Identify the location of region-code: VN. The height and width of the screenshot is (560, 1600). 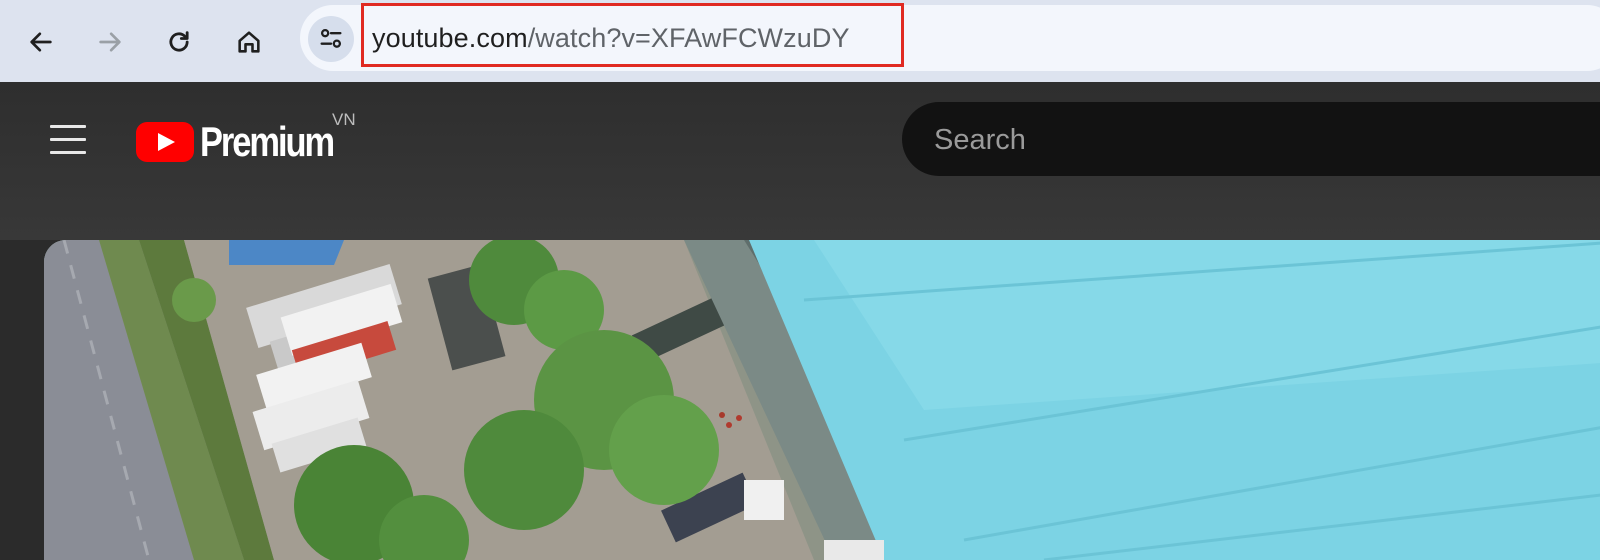
(344, 119).